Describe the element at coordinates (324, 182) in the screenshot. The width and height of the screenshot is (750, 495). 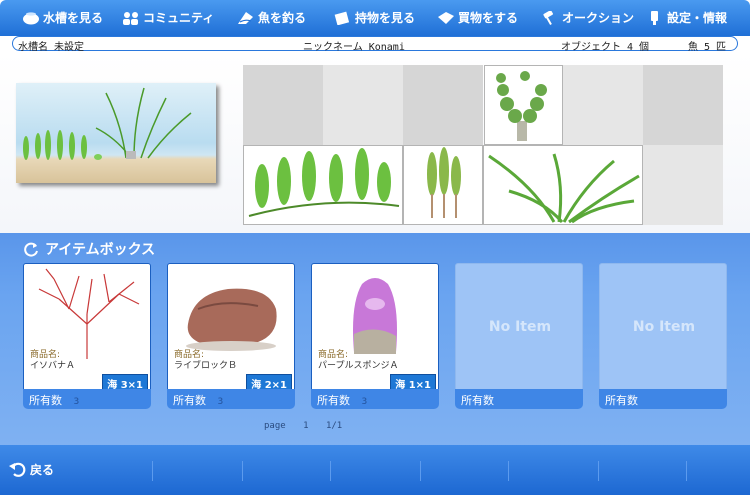
I see `stem-plant-icon` at that location.